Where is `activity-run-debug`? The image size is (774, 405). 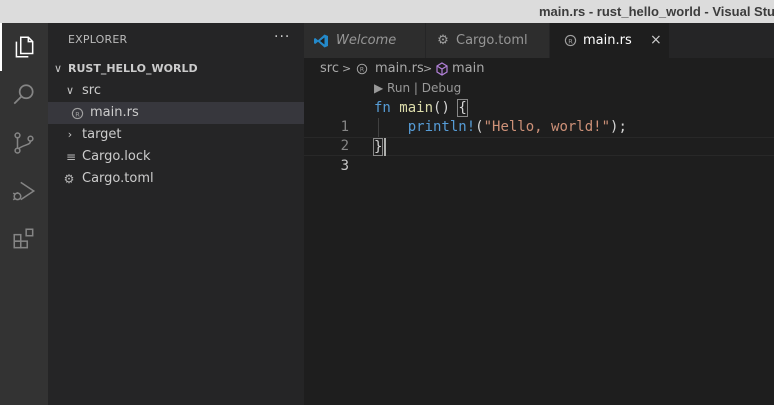 activity-run-debug is located at coordinates (24, 191).